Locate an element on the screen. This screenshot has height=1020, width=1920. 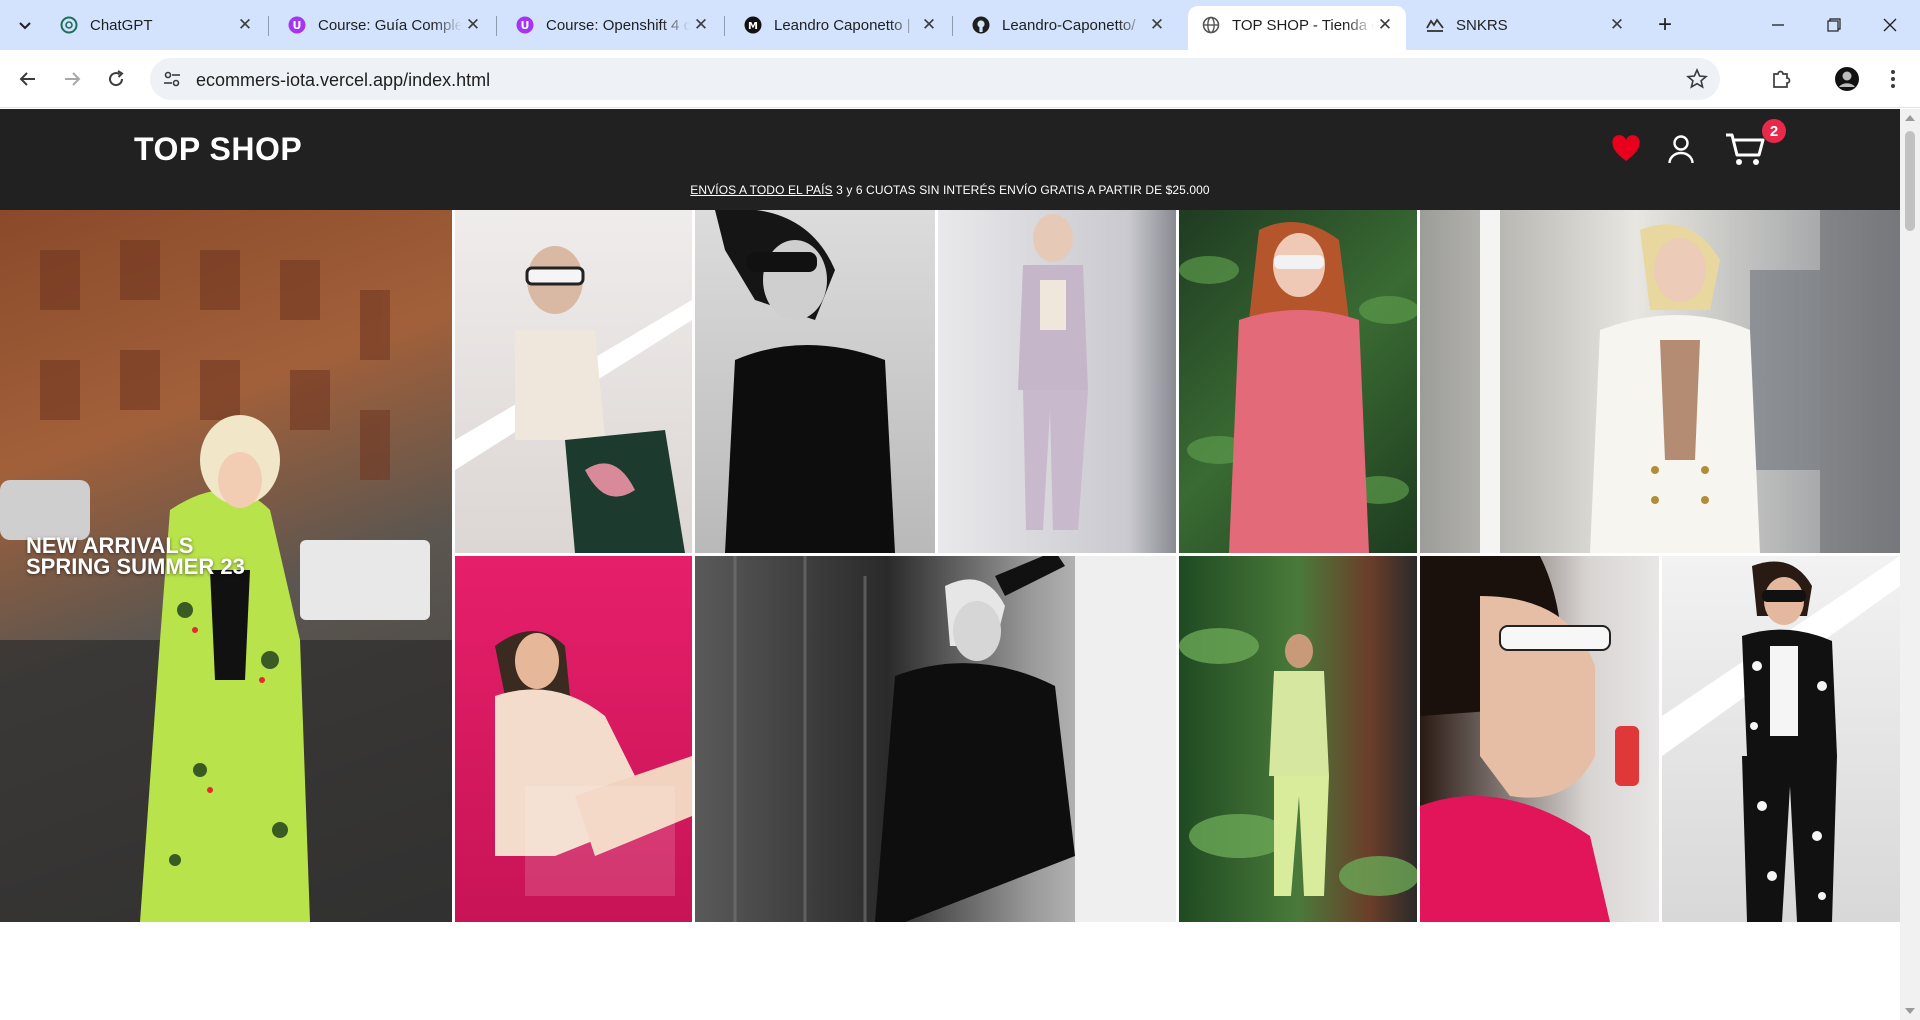
site-logo: TOP SHOP is located at coordinates (218, 149).